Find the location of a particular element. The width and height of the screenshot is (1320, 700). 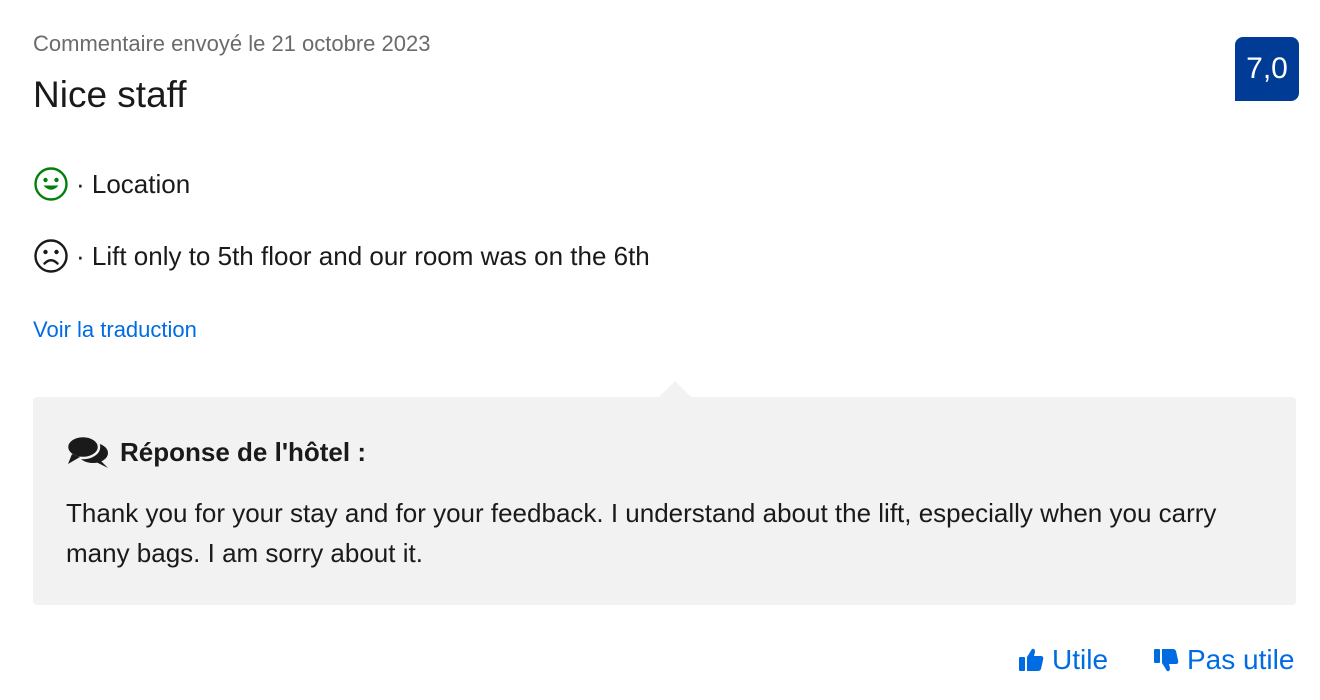

reply-arrow is located at coordinates (675, 389).